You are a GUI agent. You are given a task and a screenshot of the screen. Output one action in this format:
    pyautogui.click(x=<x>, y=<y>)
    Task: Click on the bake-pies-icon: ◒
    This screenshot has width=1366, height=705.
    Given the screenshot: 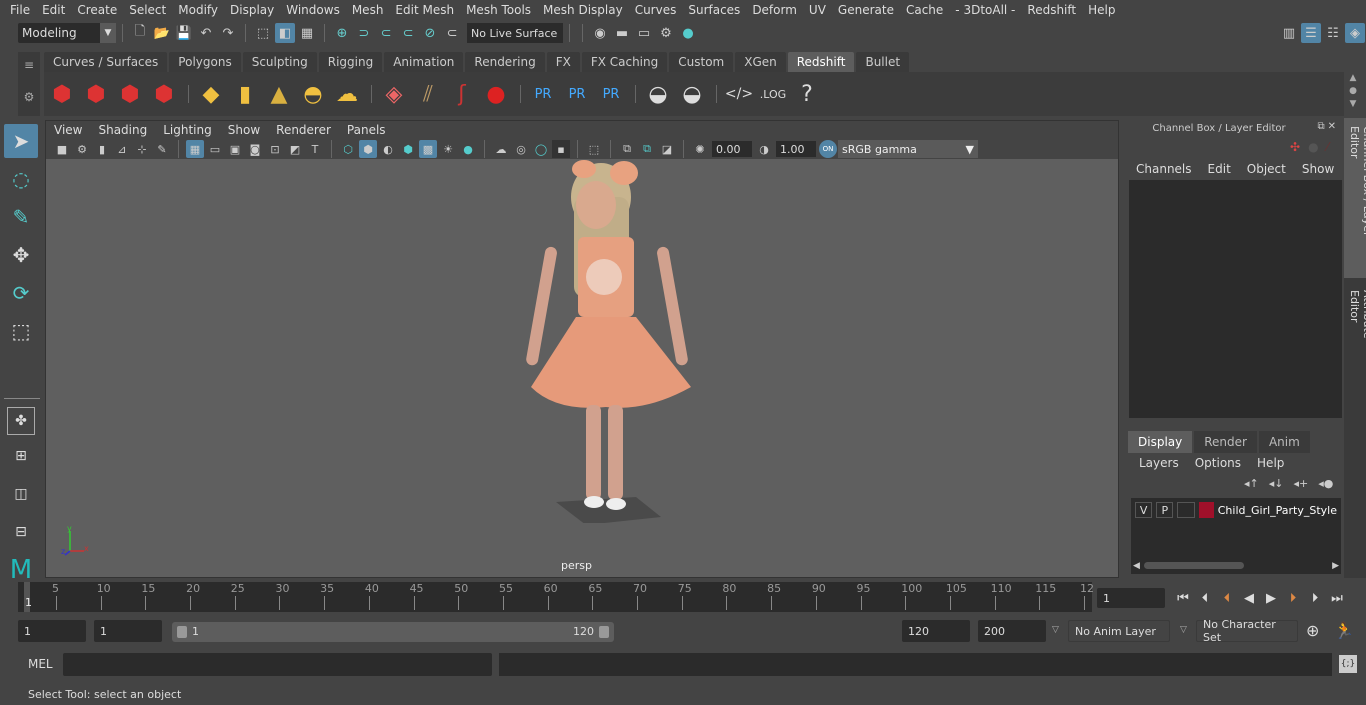 What is the action you would take?
    pyautogui.click(x=658, y=94)
    